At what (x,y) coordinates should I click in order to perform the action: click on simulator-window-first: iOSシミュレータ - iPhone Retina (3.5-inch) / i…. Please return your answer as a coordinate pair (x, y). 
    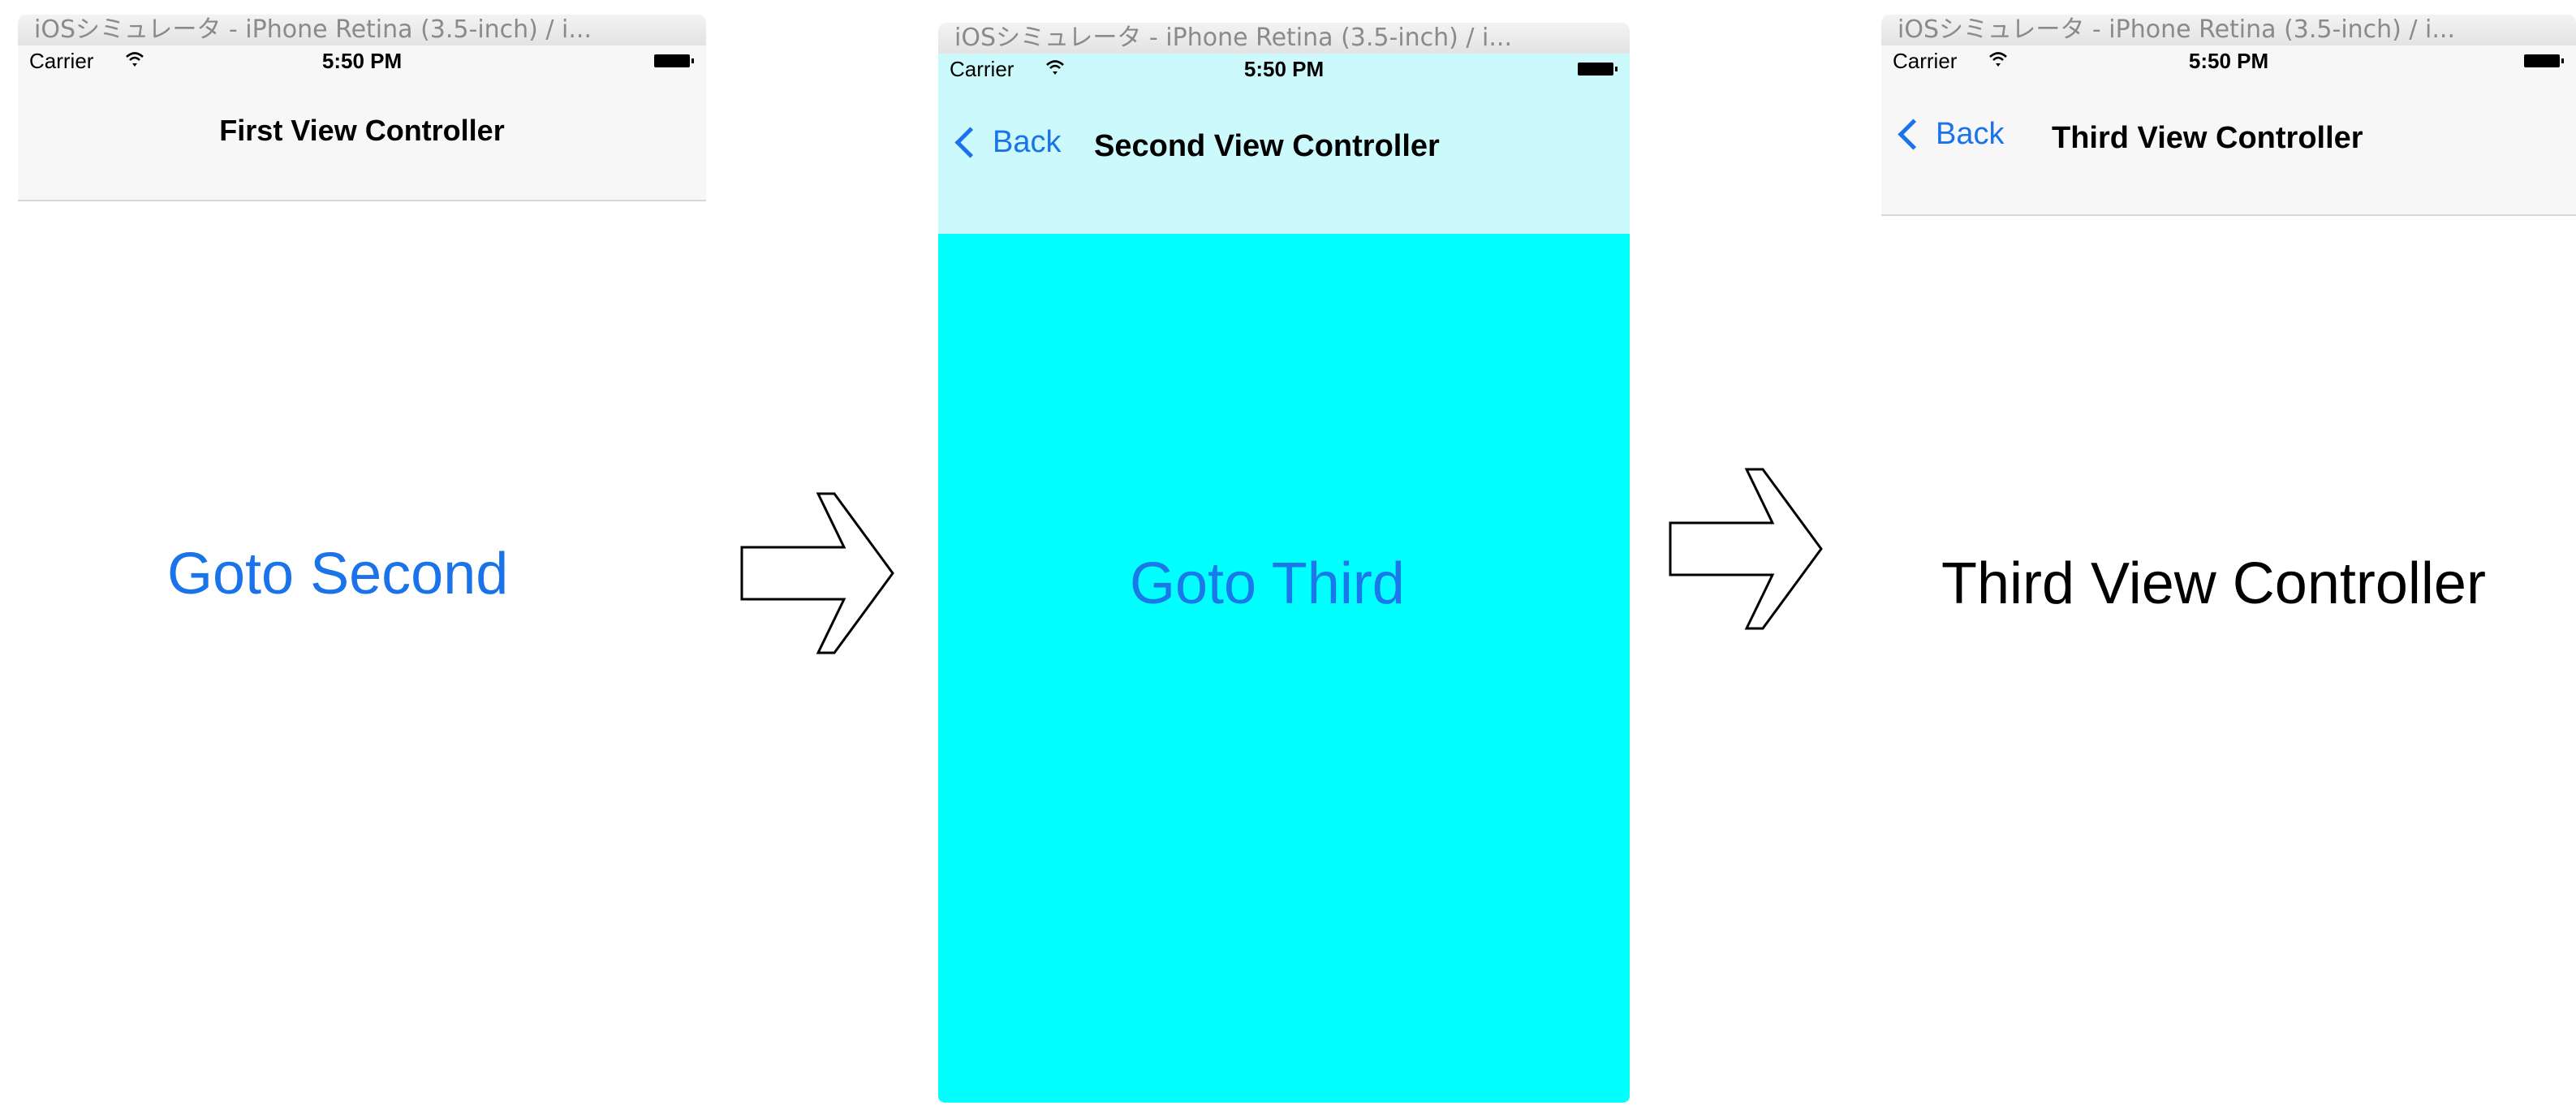
    Looking at the image, I should click on (362, 108).